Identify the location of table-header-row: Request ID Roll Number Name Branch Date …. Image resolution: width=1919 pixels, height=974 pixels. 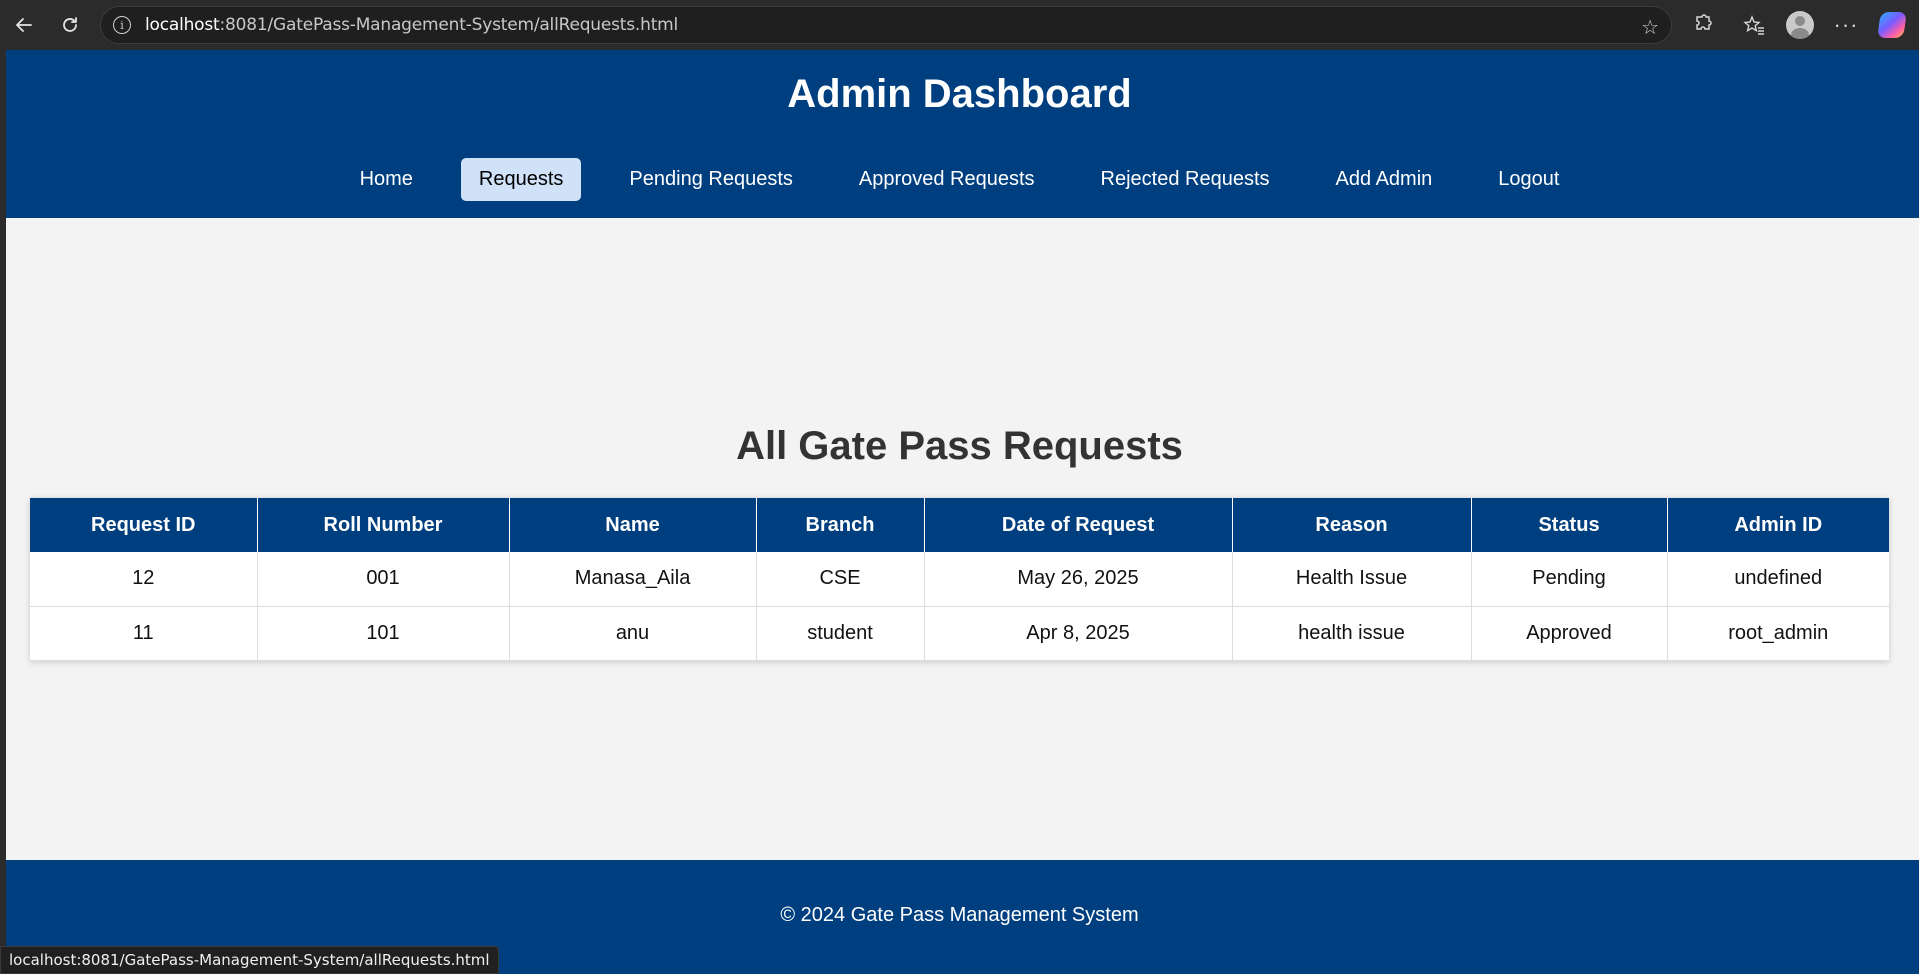
(959, 525).